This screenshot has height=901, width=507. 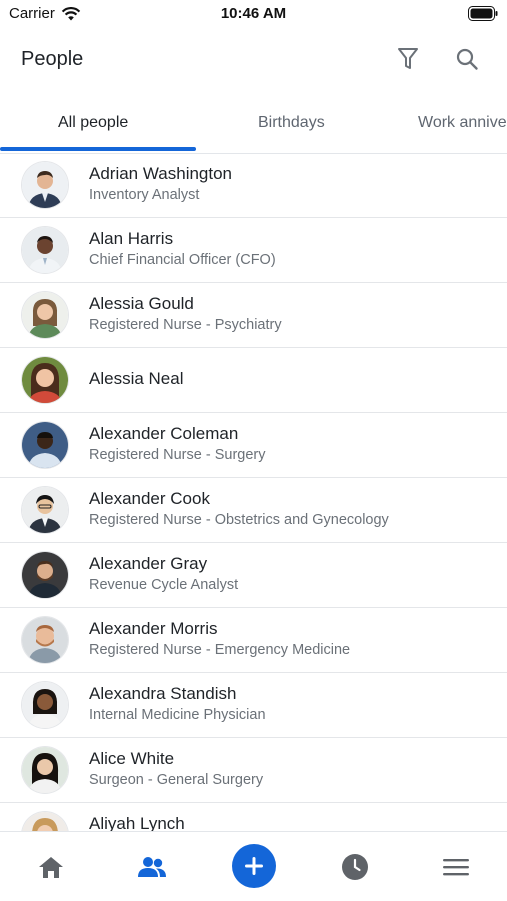 What do you see at coordinates (176, 780) in the screenshot?
I see `person-role: Surgeon - General Surgery` at bounding box center [176, 780].